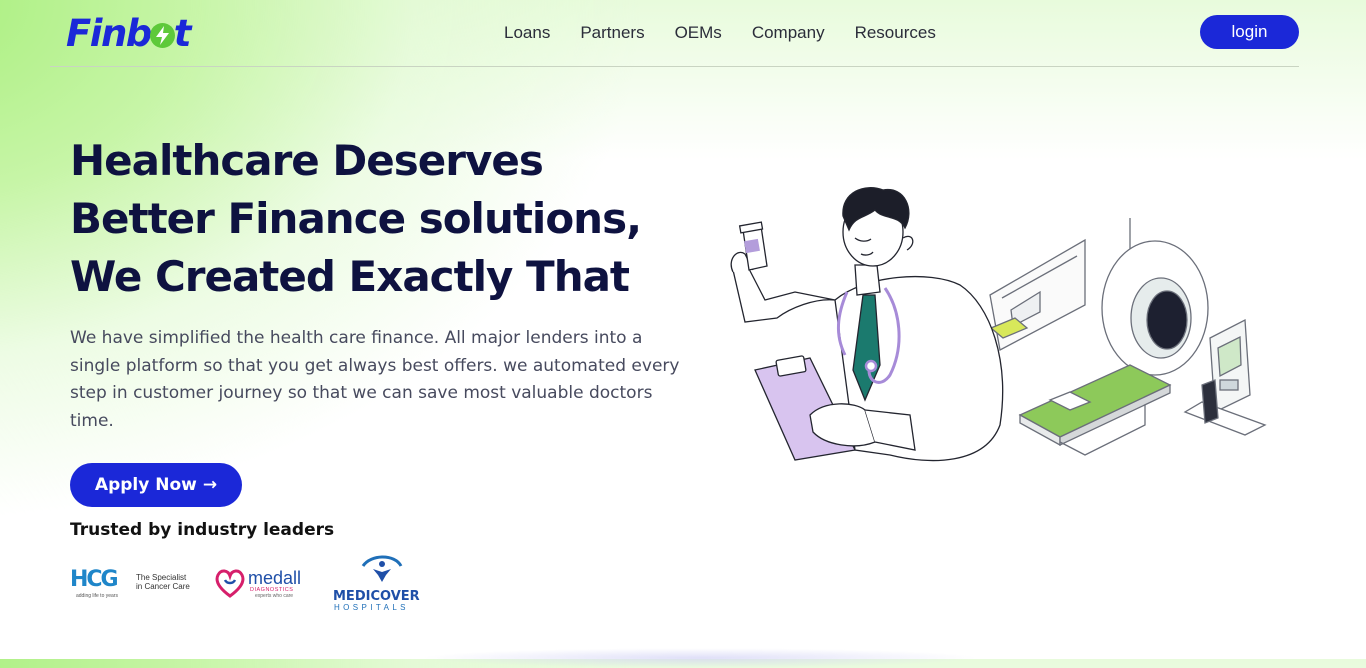  Describe the element at coordinates (376, 596) in the screenshot. I see `medicover-name-1: MEDICOVER` at that location.